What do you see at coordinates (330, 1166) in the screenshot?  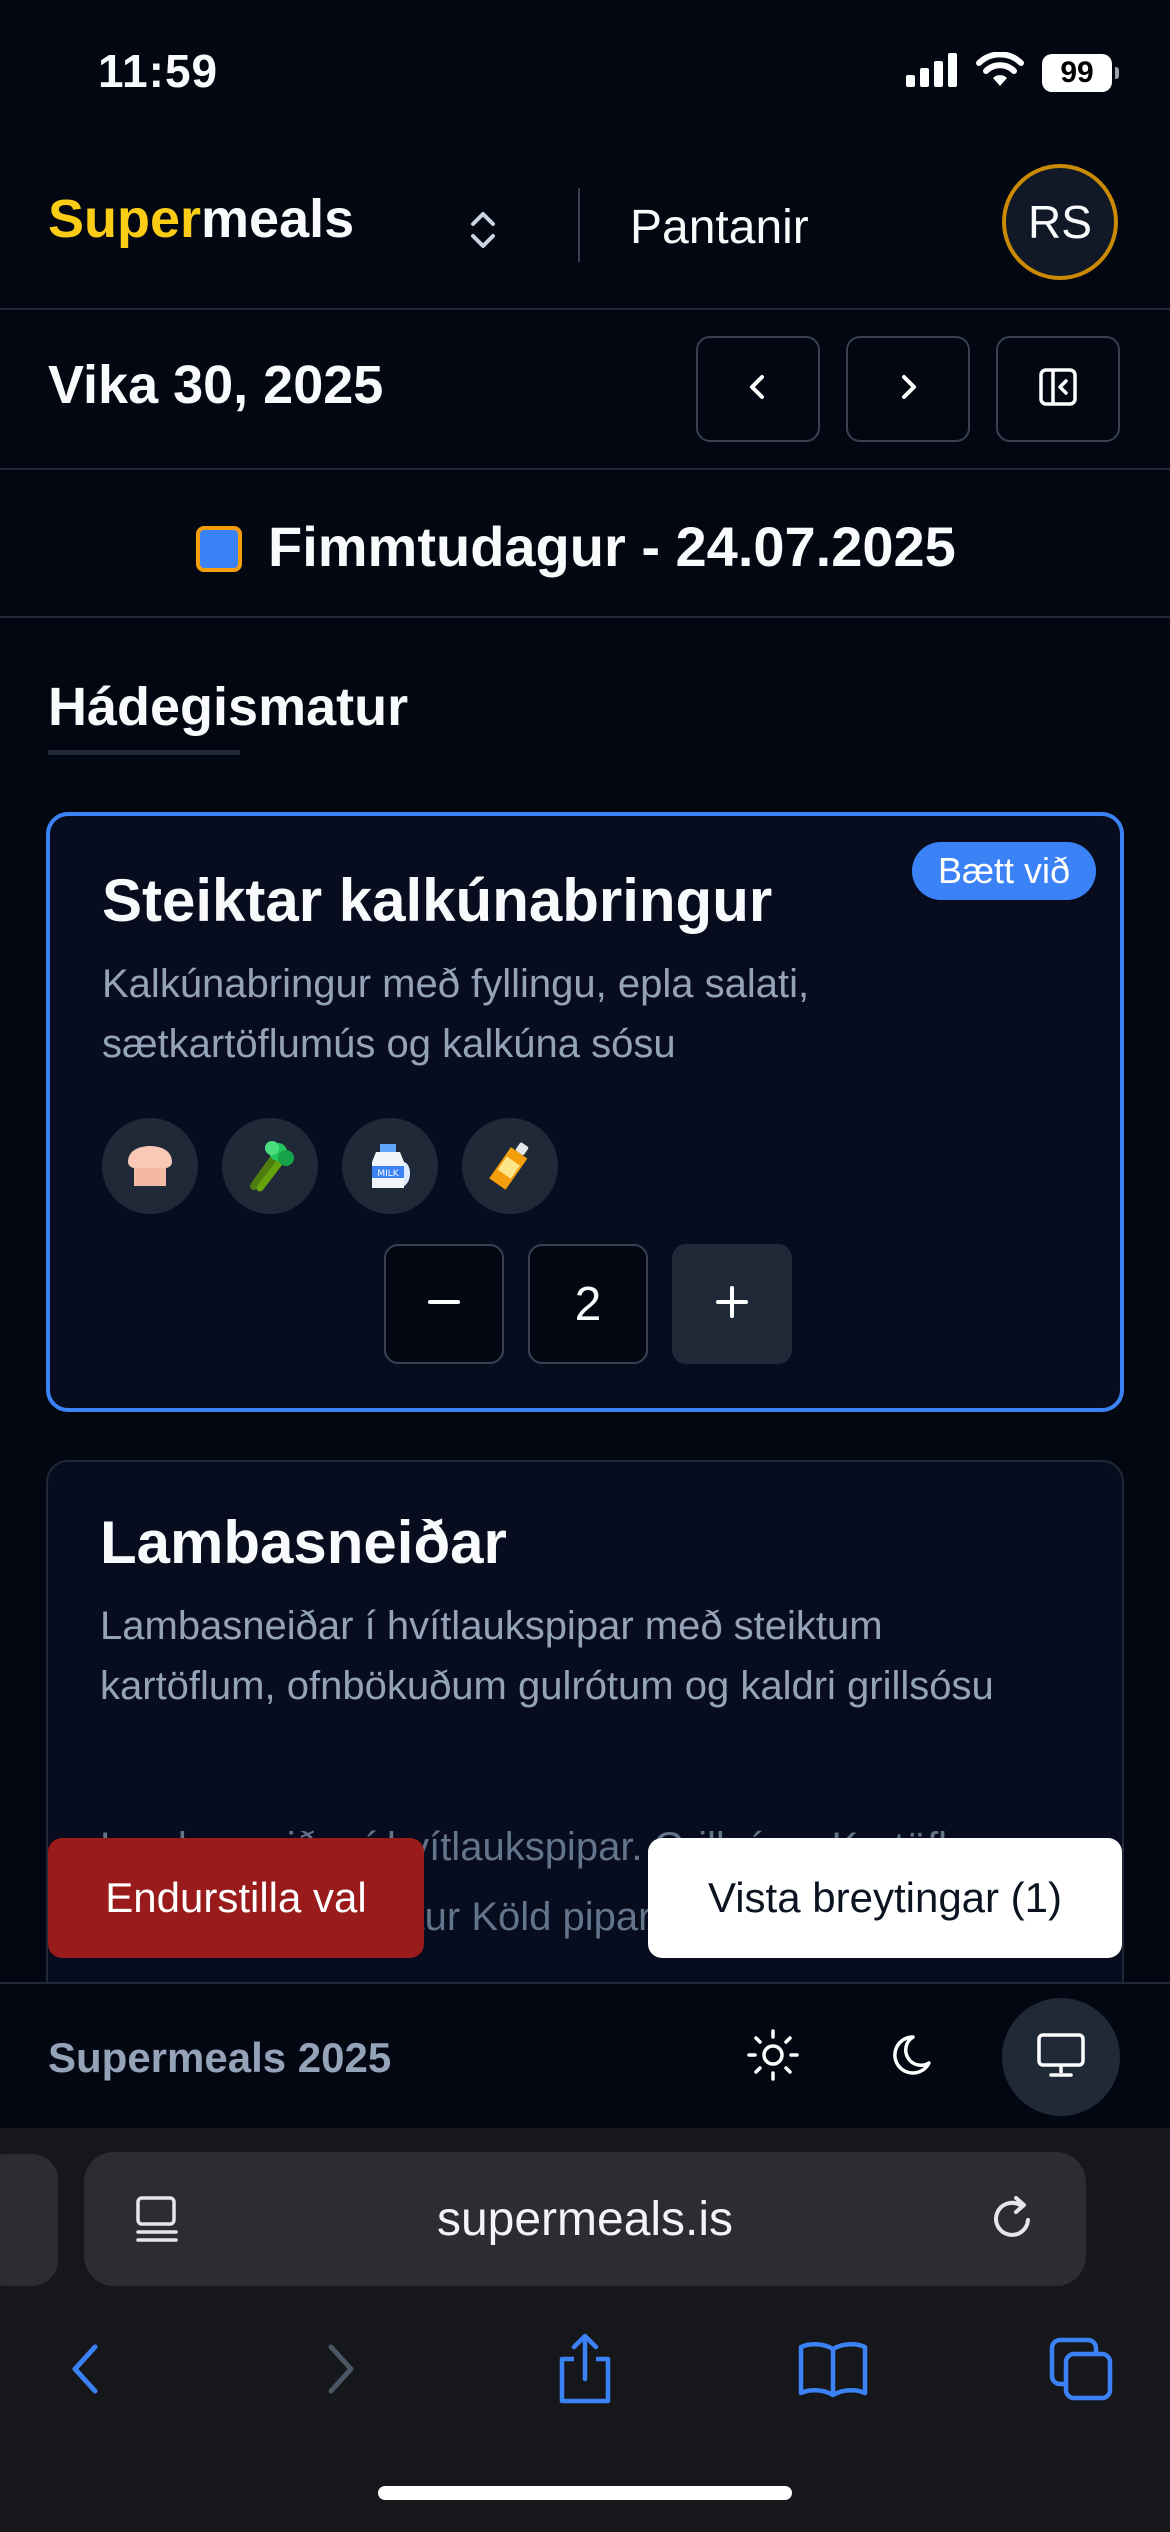 I see `allergen-list: MILK` at bounding box center [330, 1166].